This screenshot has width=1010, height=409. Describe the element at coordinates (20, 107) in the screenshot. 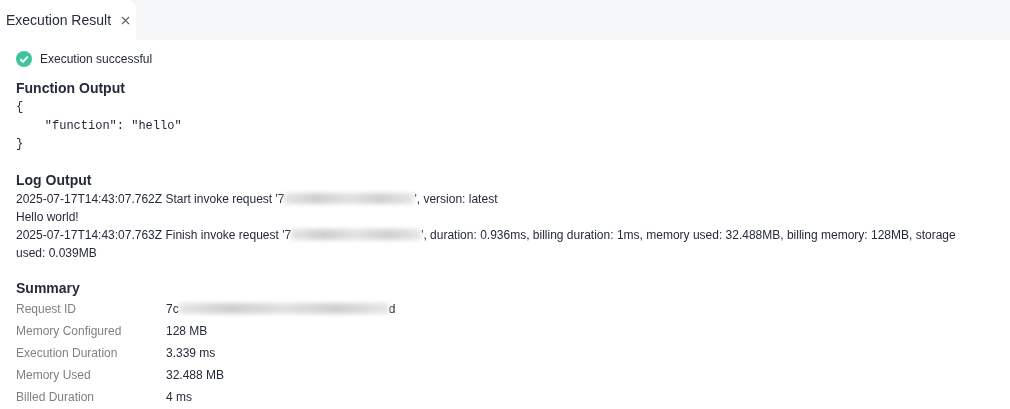

I see `code-line: {` at that location.